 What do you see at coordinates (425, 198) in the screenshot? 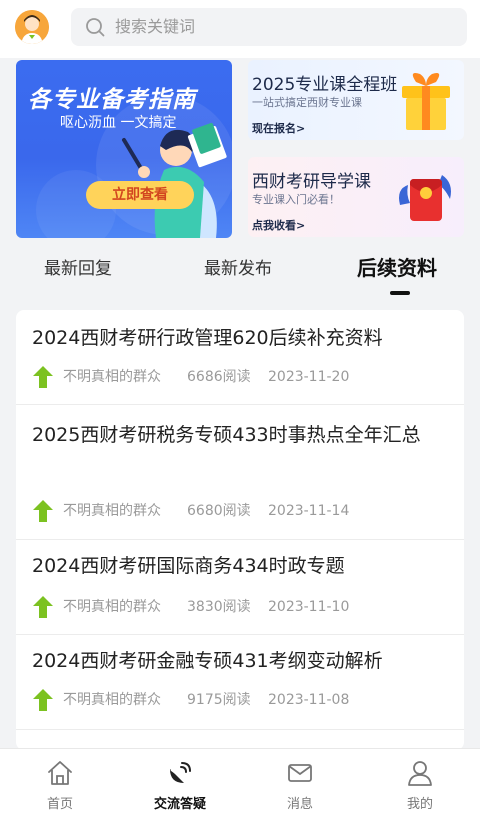
I see `red-envelope-icon` at bounding box center [425, 198].